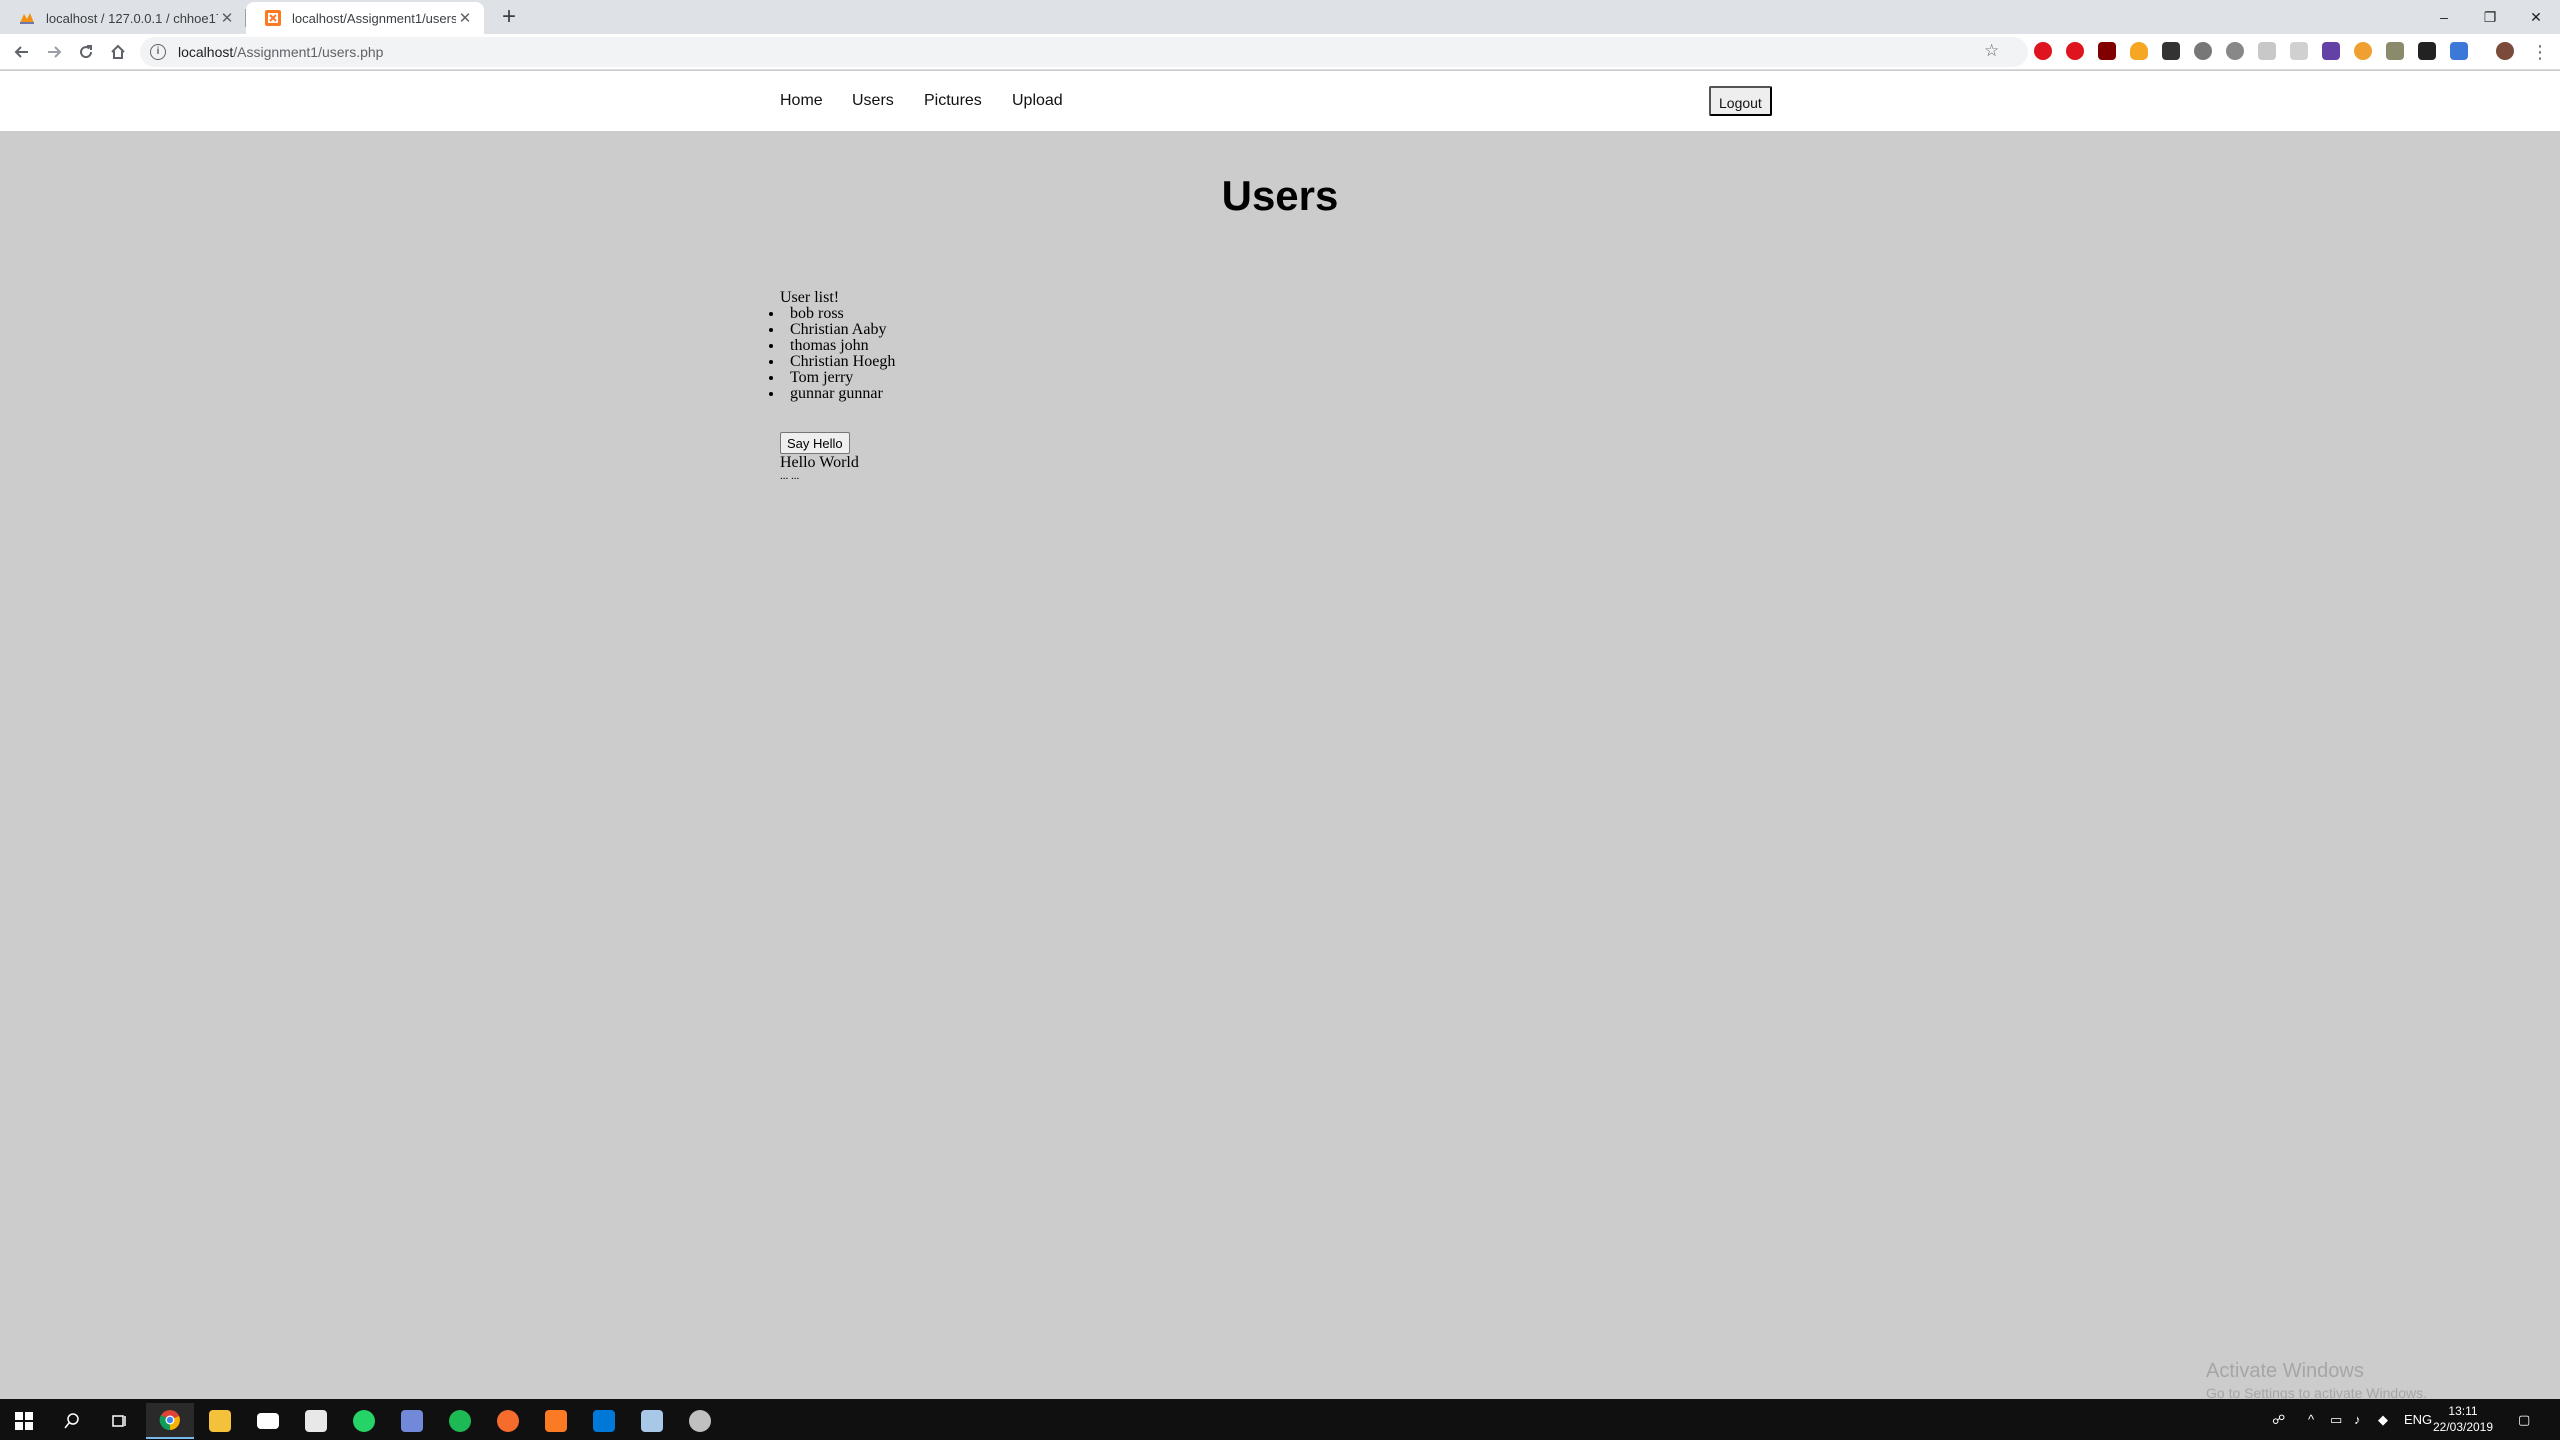 Image resolution: width=2560 pixels, height=1440 pixels. Describe the element at coordinates (2075, 51) in the screenshot. I see `adblock-extension-icon` at that location.